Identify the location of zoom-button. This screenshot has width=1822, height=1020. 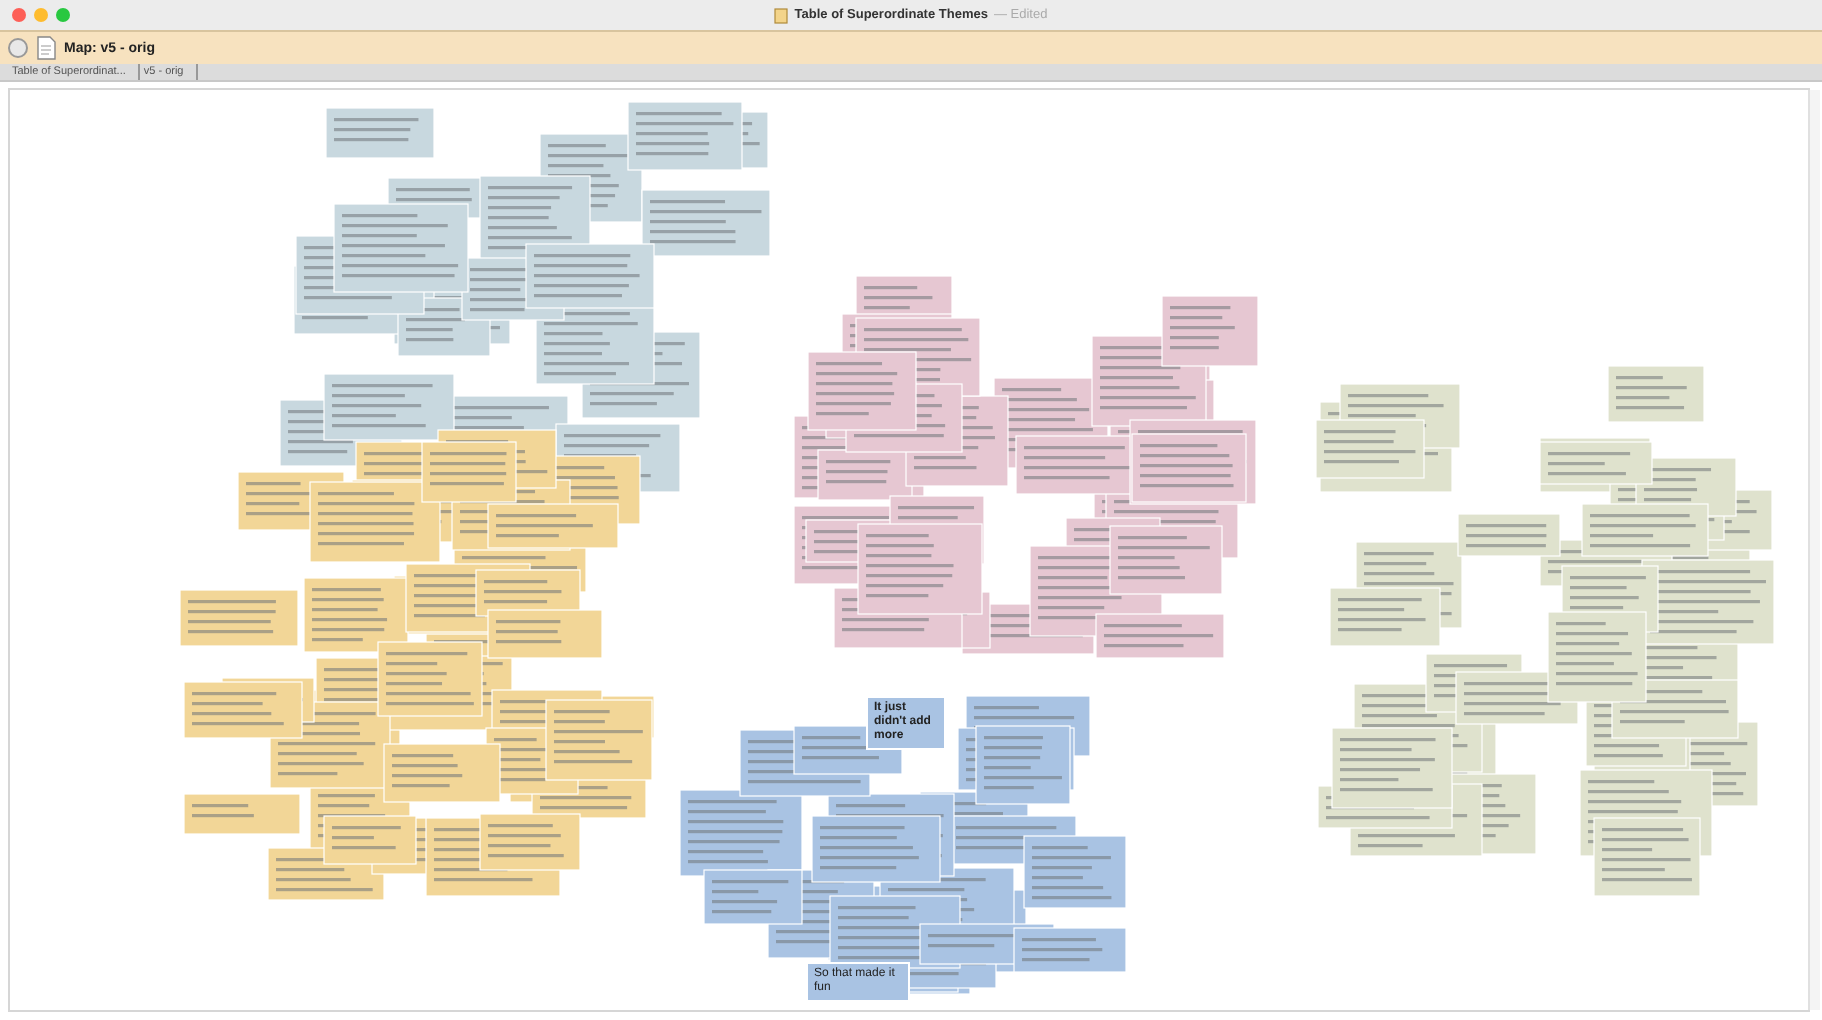
(63, 15).